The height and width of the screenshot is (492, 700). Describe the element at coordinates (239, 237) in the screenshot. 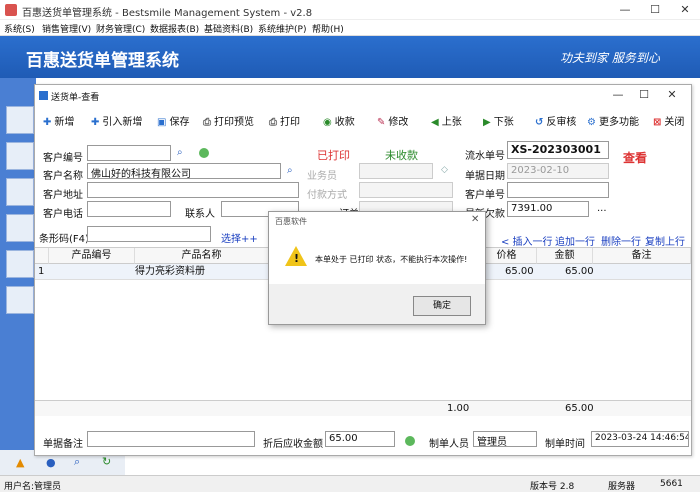

I see `select-link: 选择++` at that location.